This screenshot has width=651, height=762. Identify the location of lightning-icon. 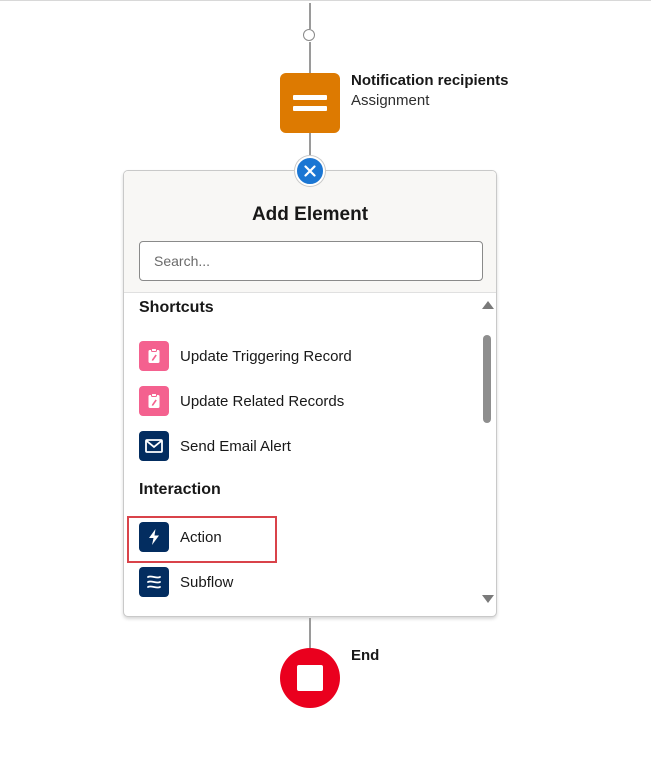
(154, 537).